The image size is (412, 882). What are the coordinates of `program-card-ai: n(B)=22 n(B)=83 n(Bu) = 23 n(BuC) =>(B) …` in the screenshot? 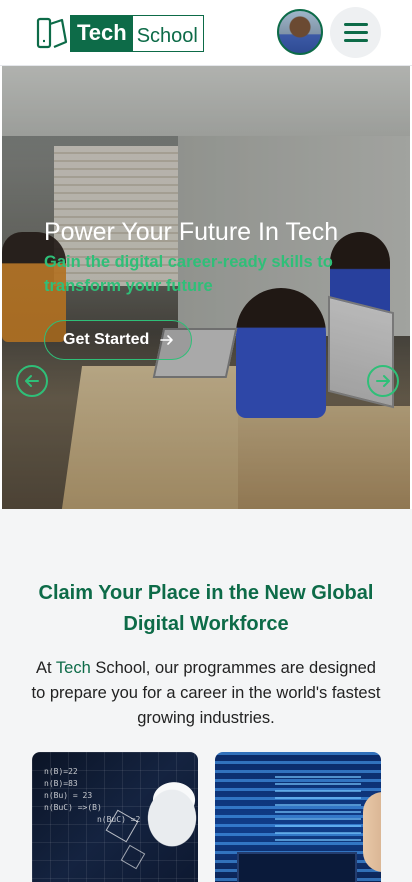 It's located at (115, 817).